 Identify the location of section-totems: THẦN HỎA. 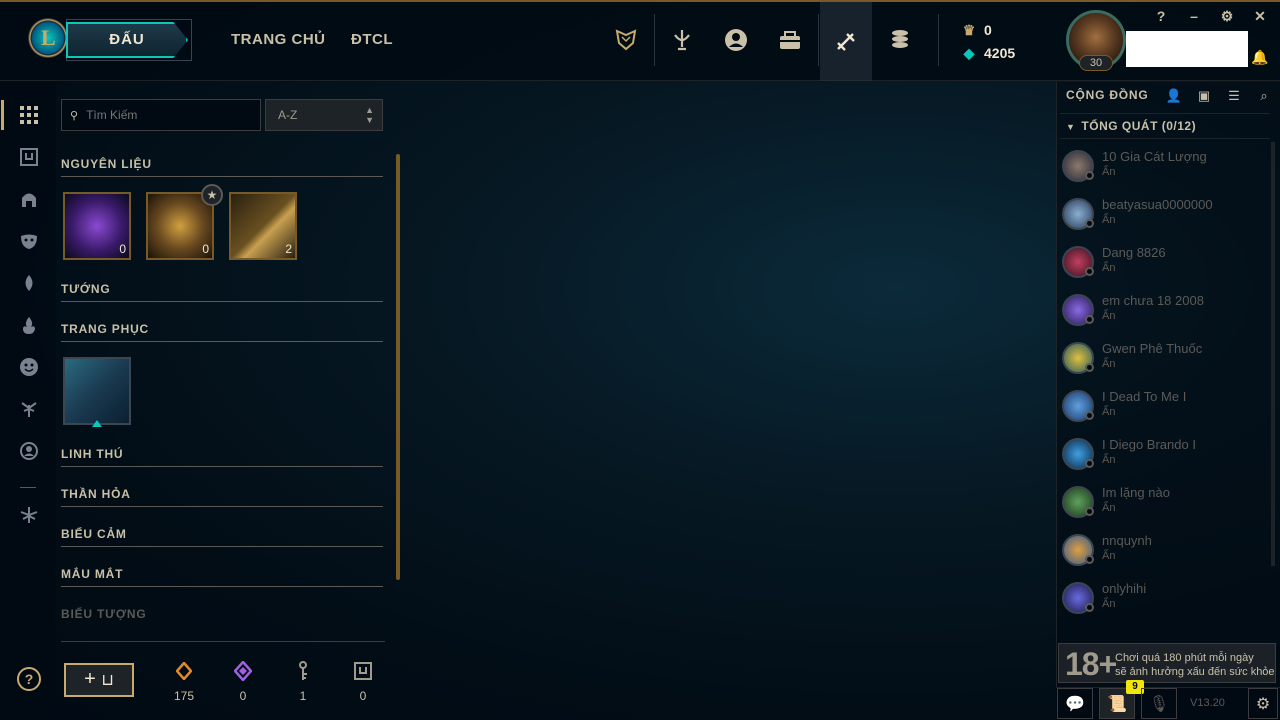
(222, 497).